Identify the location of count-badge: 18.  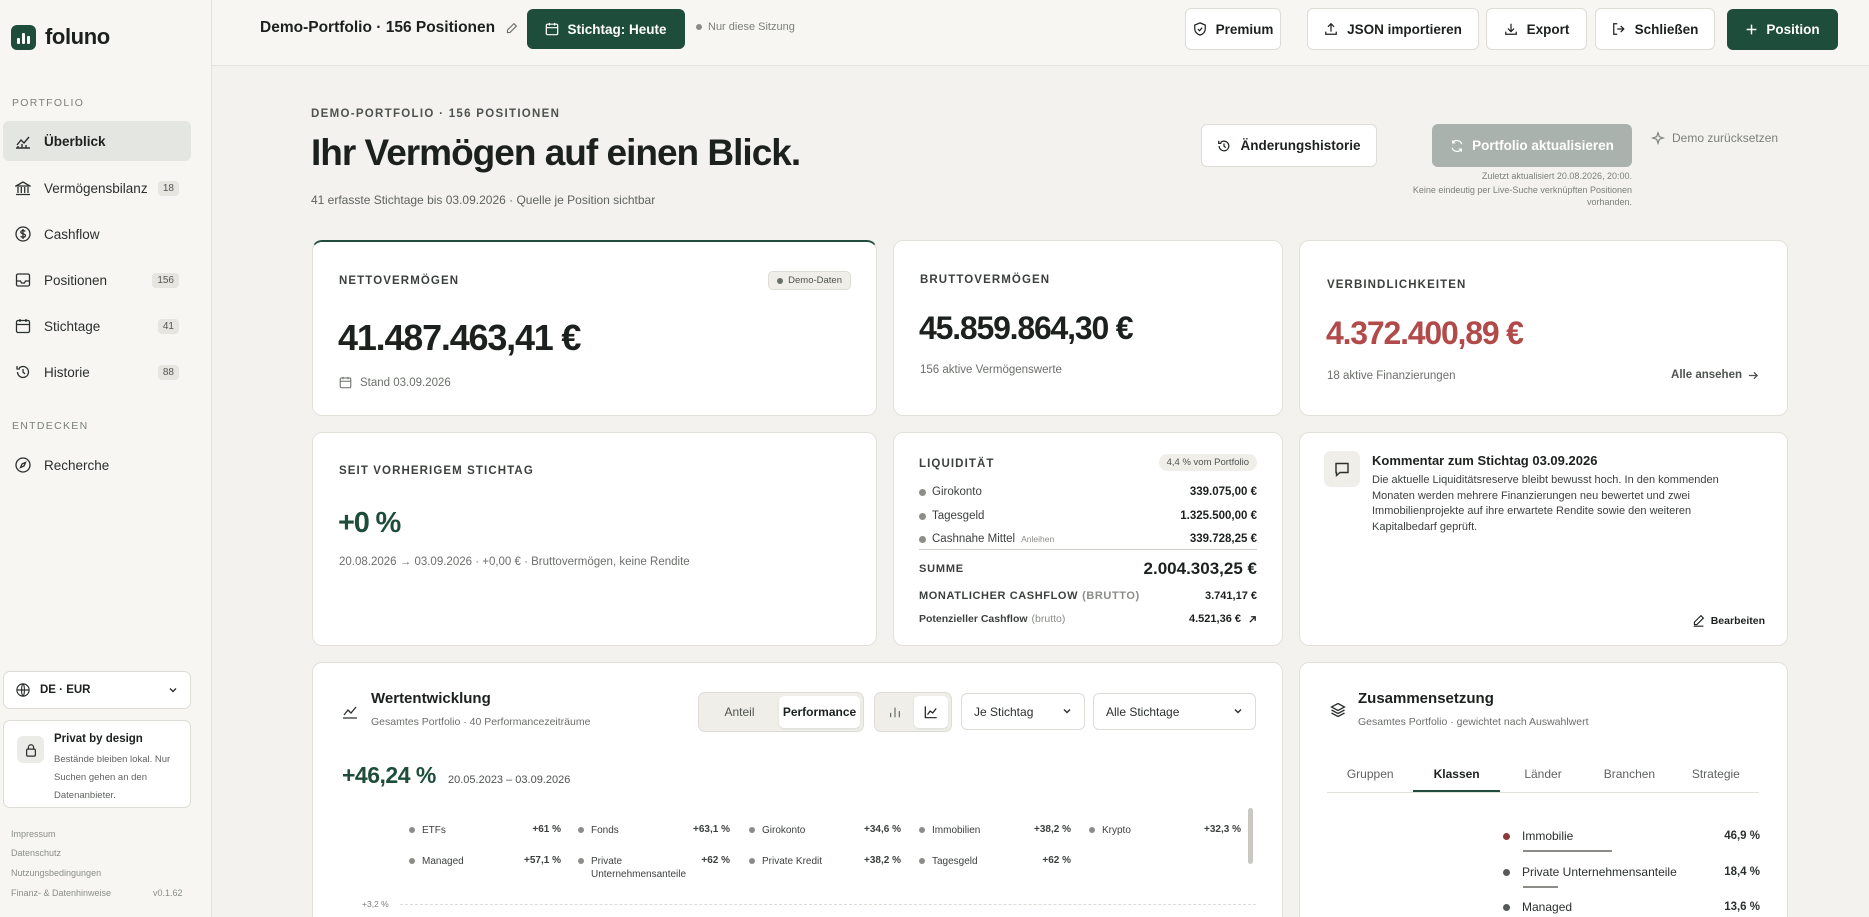
(168, 188).